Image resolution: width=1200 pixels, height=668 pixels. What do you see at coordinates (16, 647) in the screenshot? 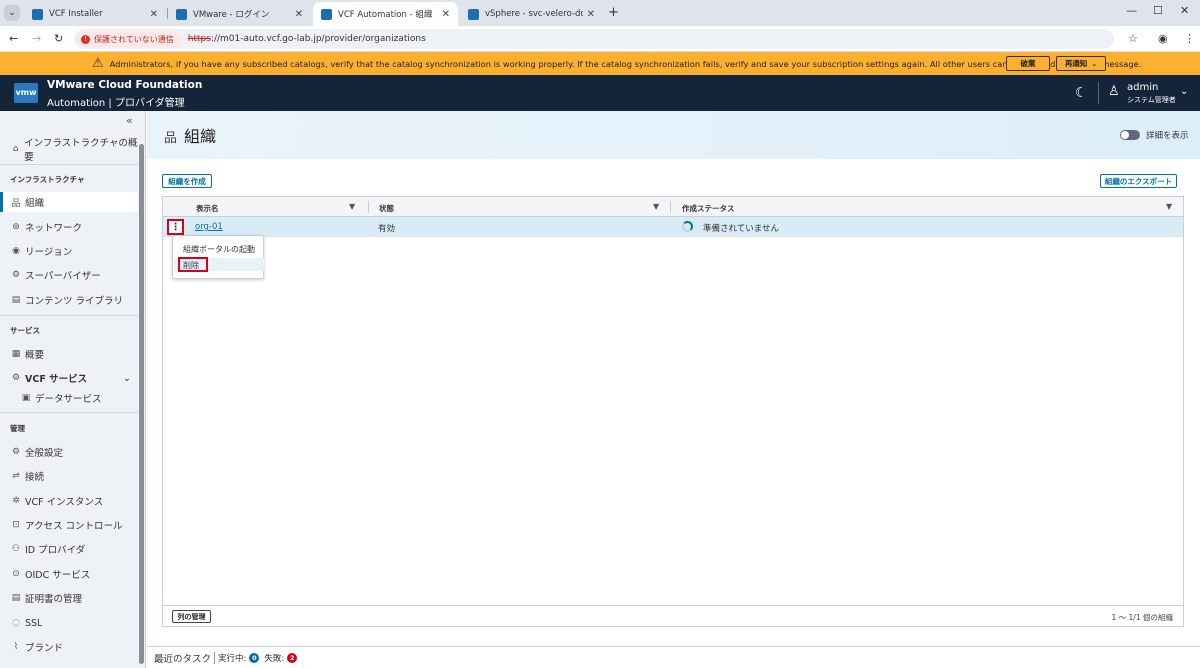
I see `brand-icon: ⌇` at bounding box center [16, 647].